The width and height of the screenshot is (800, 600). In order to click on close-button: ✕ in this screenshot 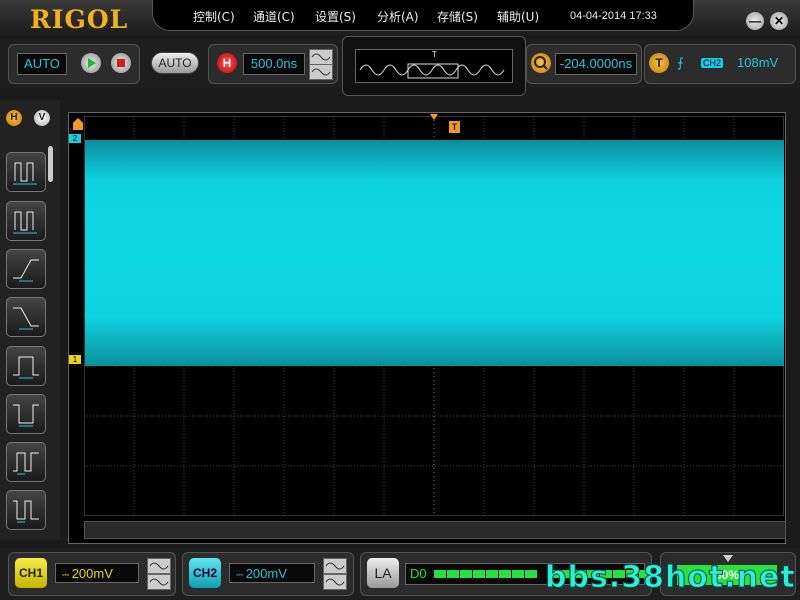, I will do `click(779, 21)`.